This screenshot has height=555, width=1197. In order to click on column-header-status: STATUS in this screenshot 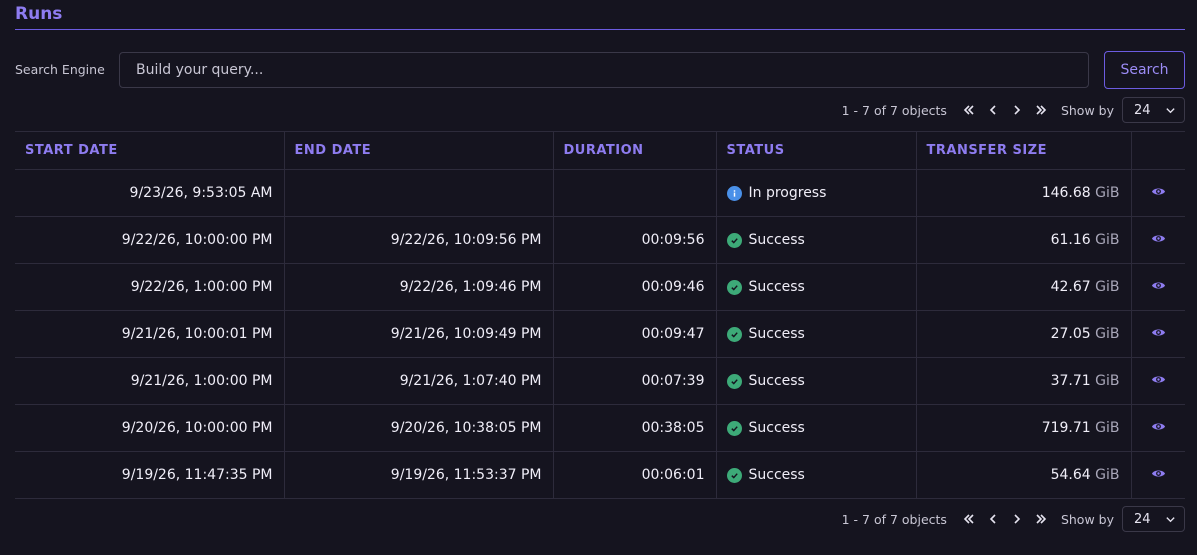, I will do `click(815, 150)`.